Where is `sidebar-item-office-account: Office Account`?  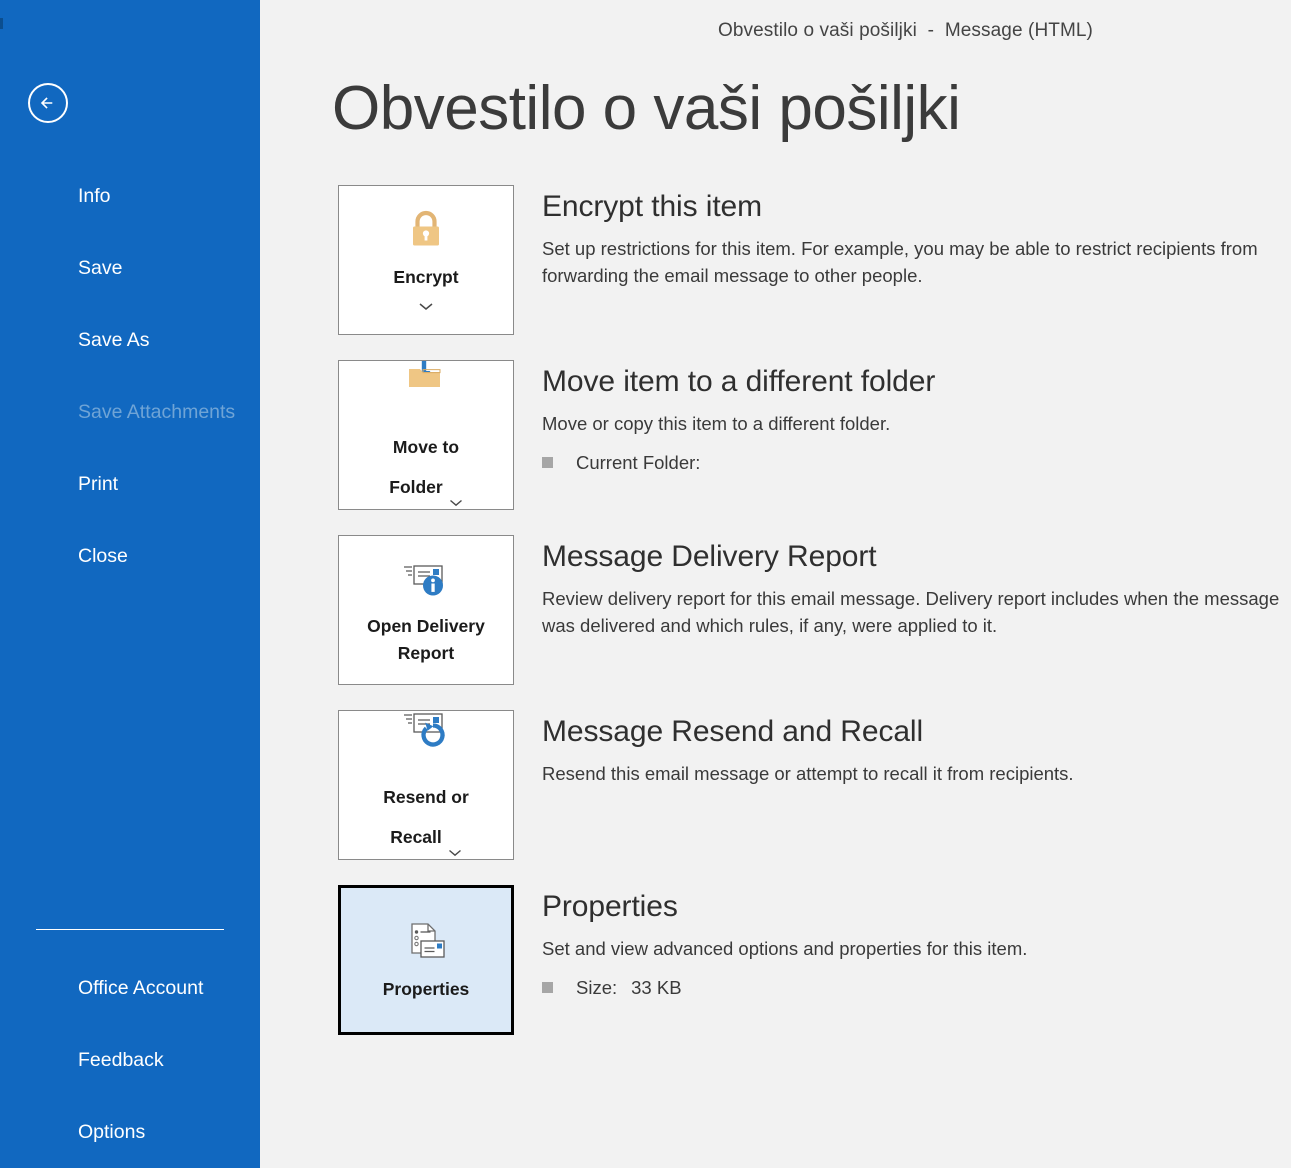
sidebar-item-office-account: Office Account is located at coordinates (130, 988).